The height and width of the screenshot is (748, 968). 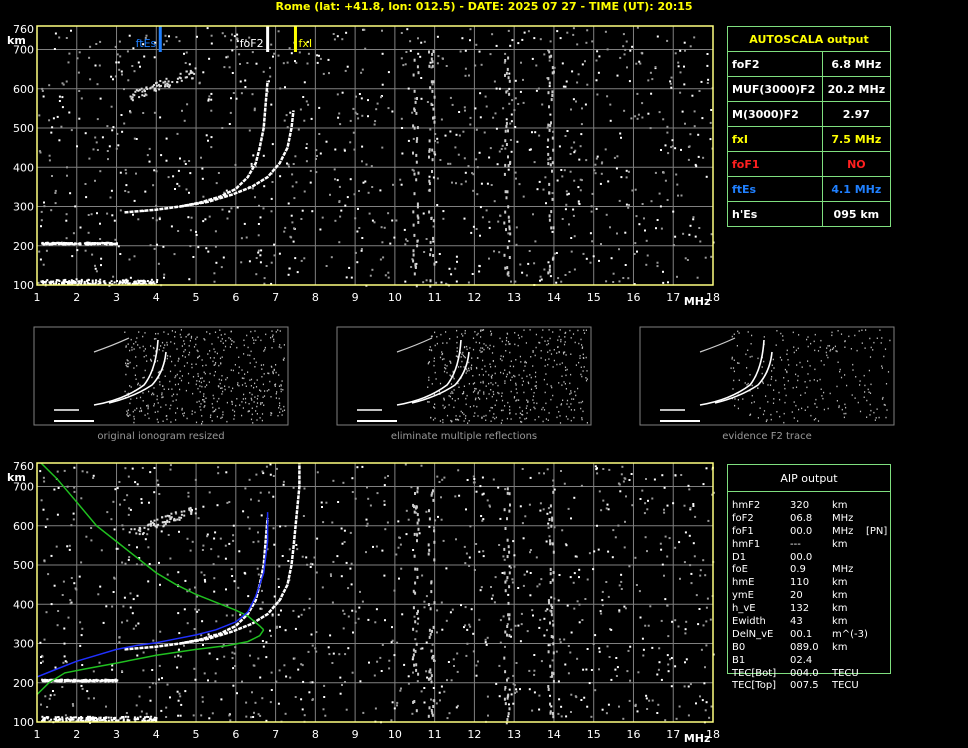 I want to click on x-tick-label: 16, so click(x=633, y=734).